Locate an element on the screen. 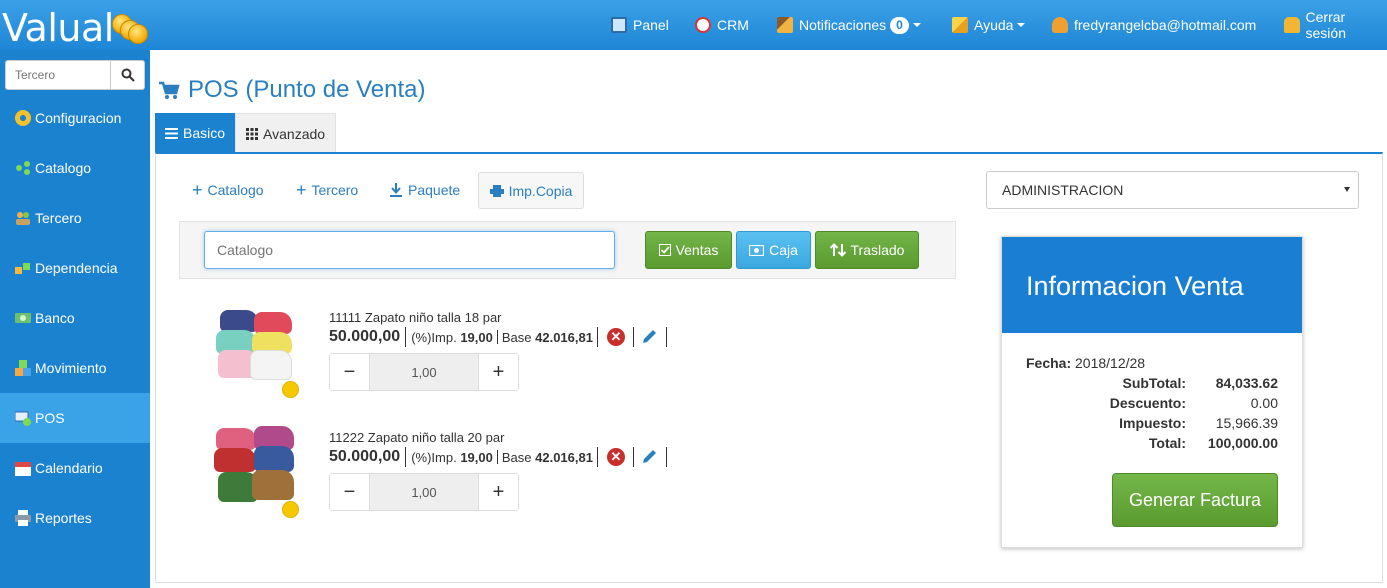 The width and height of the screenshot is (1387, 588). nav-notificaciones: Notificaciones 0 is located at coordinates (849, 25).